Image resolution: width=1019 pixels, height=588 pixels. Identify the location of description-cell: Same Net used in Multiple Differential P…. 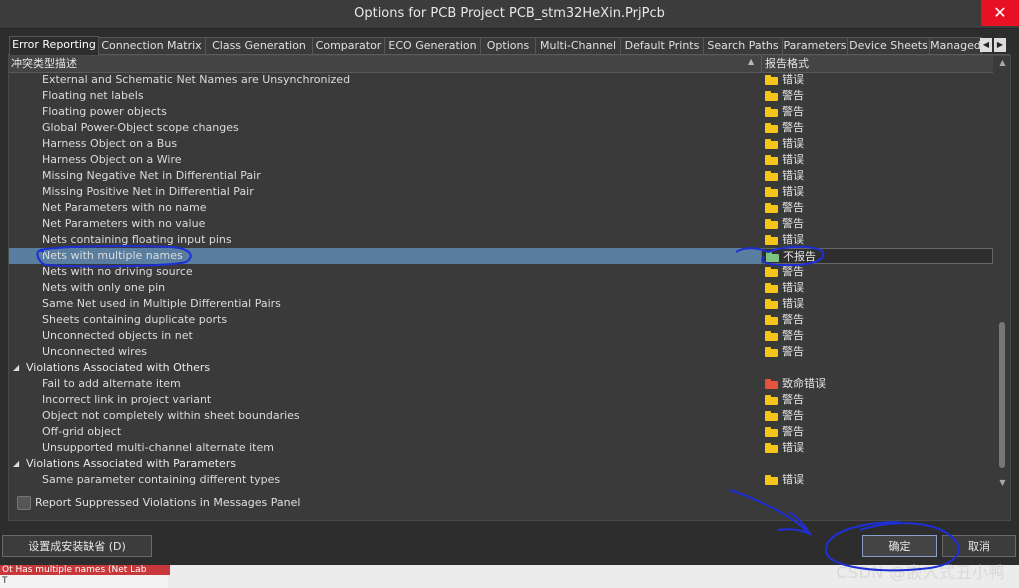
(385, 304).